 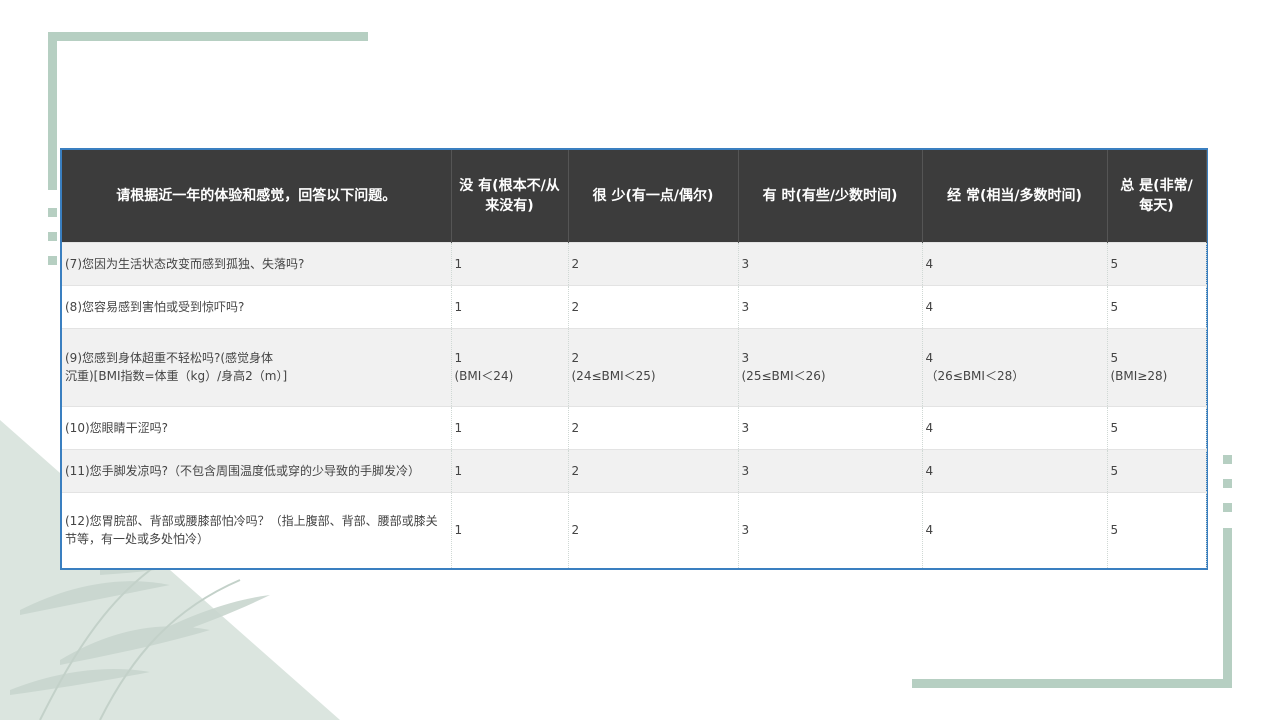 What do you see at coordinates (257, 263) in the screenshot?
I see `question-cell: (7)您因为生活状态改变而感到孤独、失落吗?` at bounding box center [257, 263].